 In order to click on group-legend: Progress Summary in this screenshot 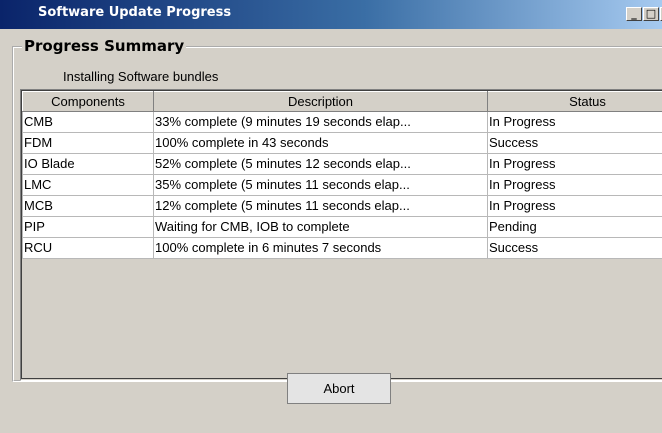, I will do `click(104, 46)`.